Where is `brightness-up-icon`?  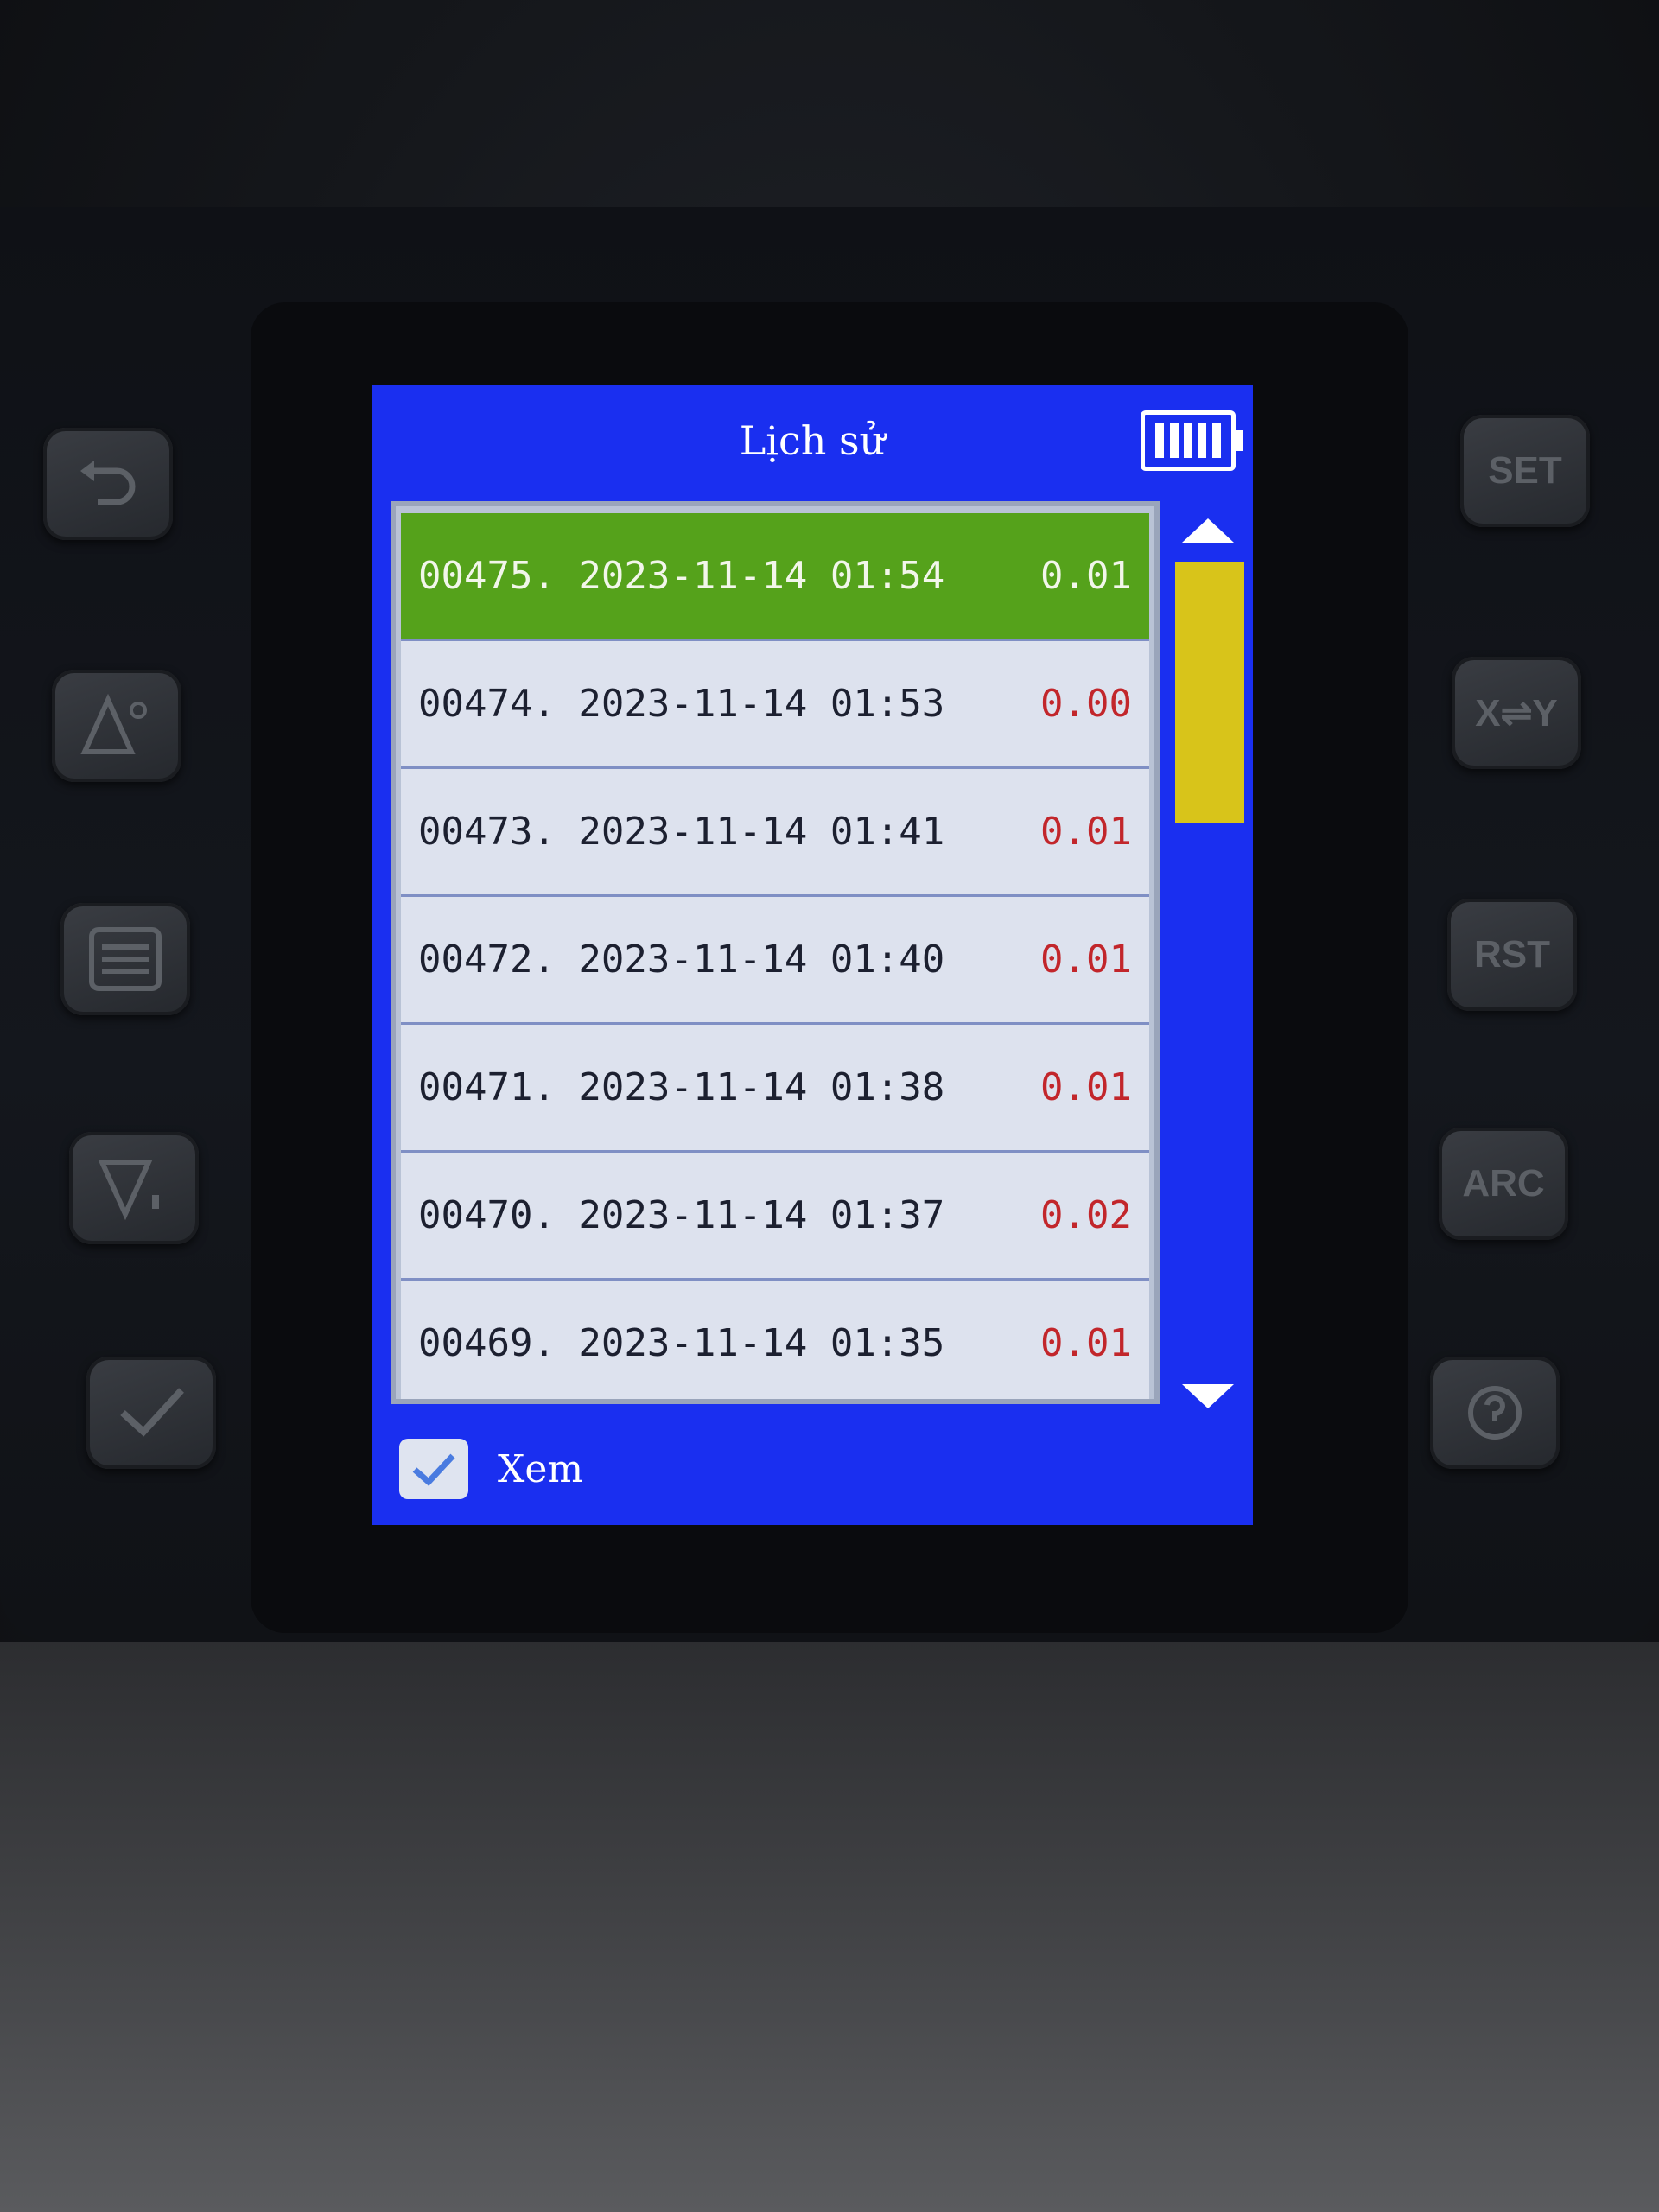 brightness-up-icon is located at coordinates (113, 723).